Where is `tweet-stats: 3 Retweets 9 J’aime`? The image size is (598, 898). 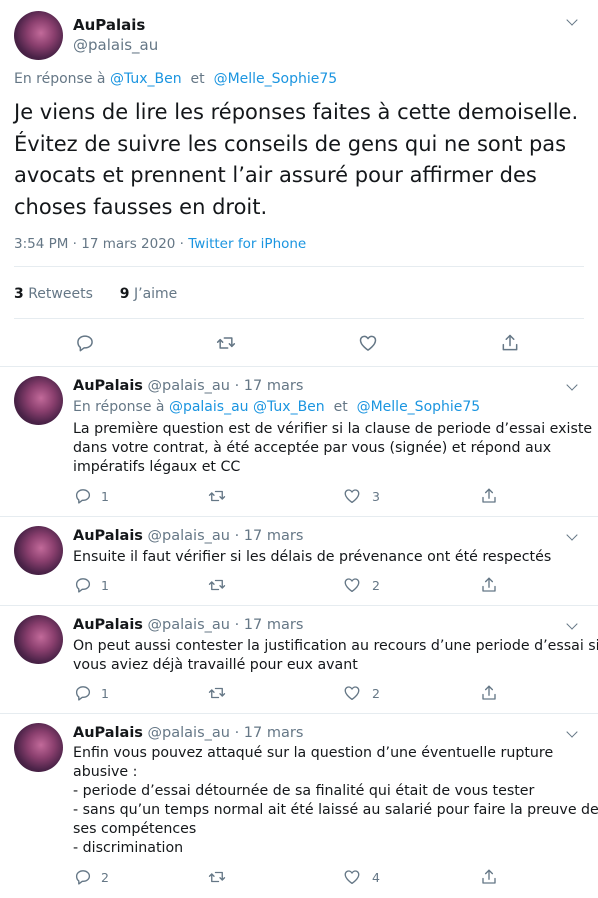
tweet-stats: 3 Retweets 9 J’aime is located at coordinates (95, 294).